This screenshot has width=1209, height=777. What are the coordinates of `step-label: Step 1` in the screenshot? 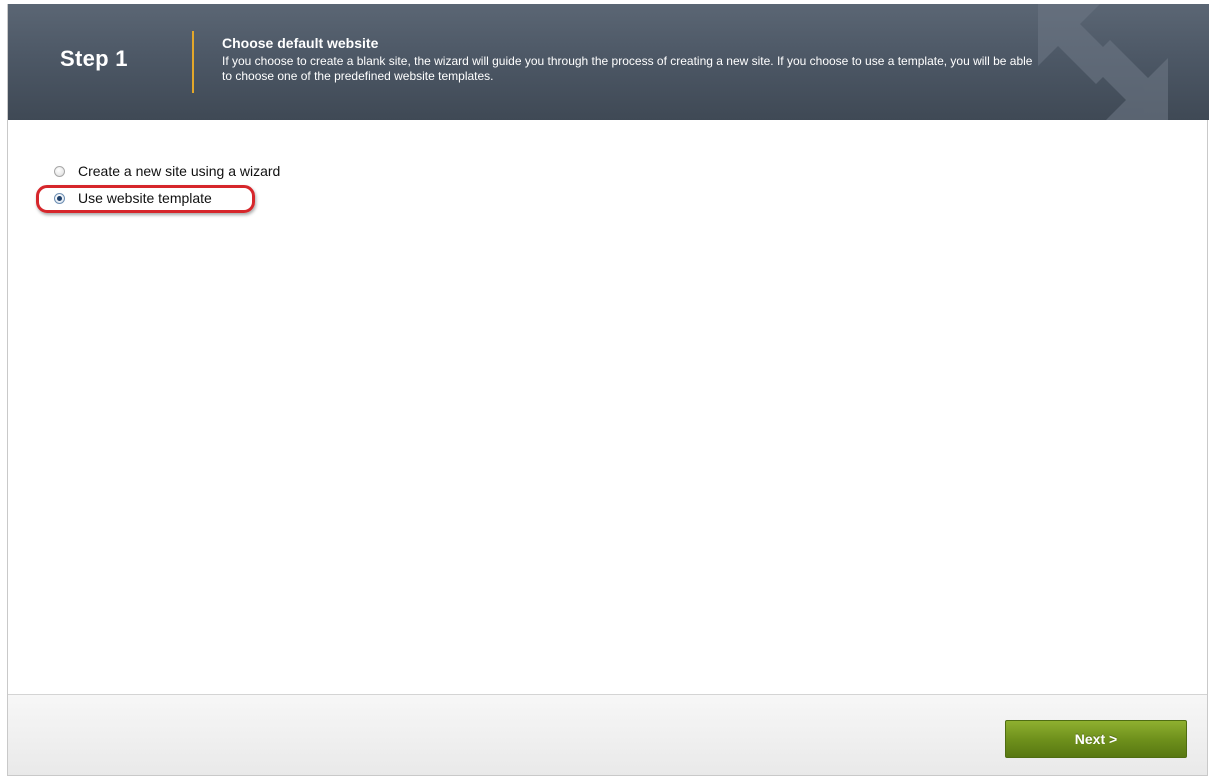 It's located at (94, 58).